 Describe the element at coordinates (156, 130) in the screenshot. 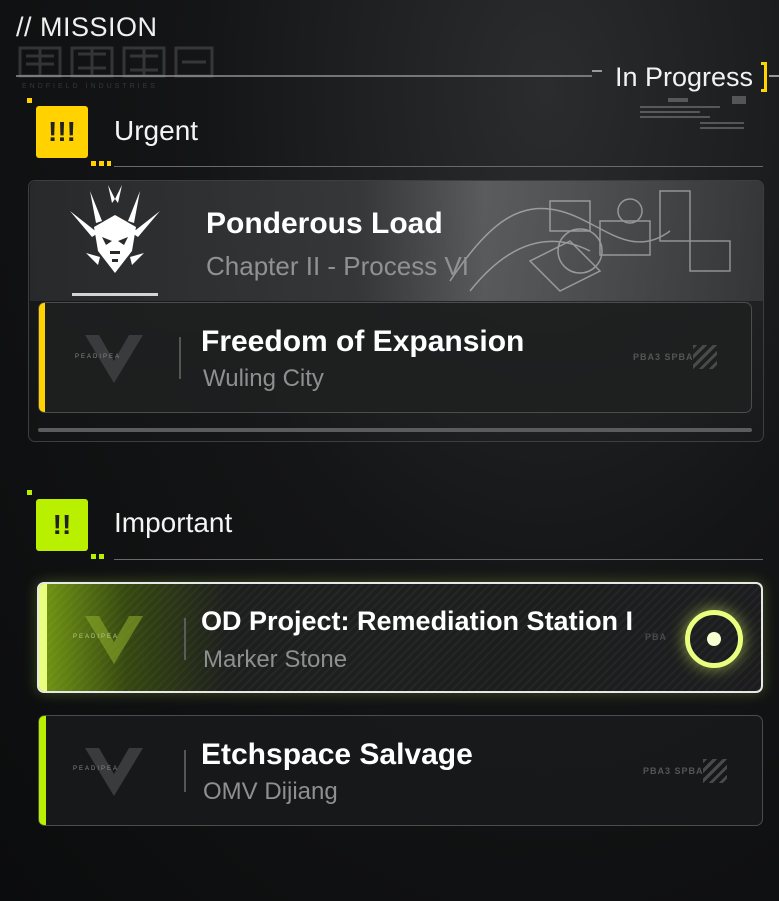

I see `category-label-urgent: Urgent` at that location.